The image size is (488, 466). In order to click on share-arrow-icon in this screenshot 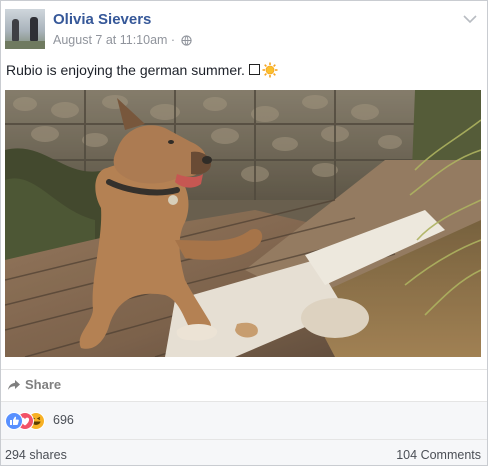, I will do `click(14, 385)`.